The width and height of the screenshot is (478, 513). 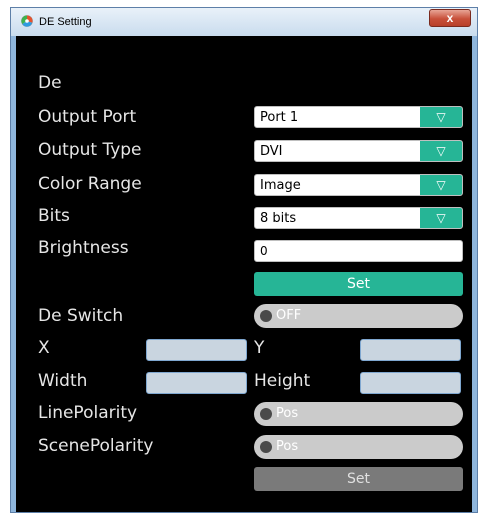 What do you see at coordinates (90, 150) in the screenshot?
I see `output-type-label: Output Type` at bounding box center [90, 150].